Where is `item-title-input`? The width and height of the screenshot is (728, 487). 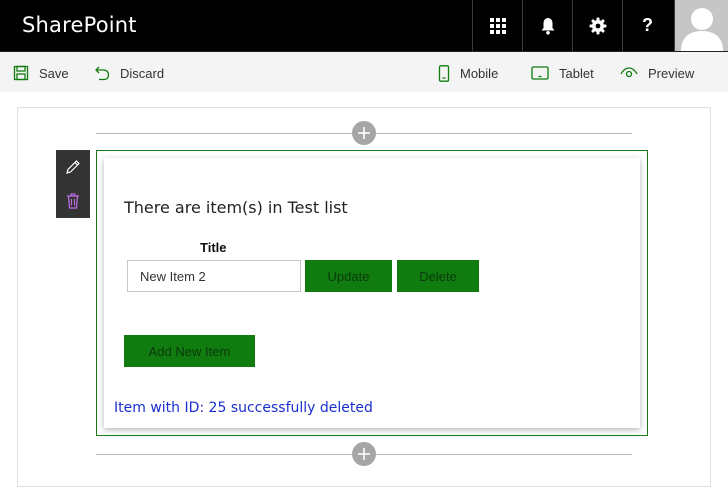 item-title-input is located at coordinates (214, 276).